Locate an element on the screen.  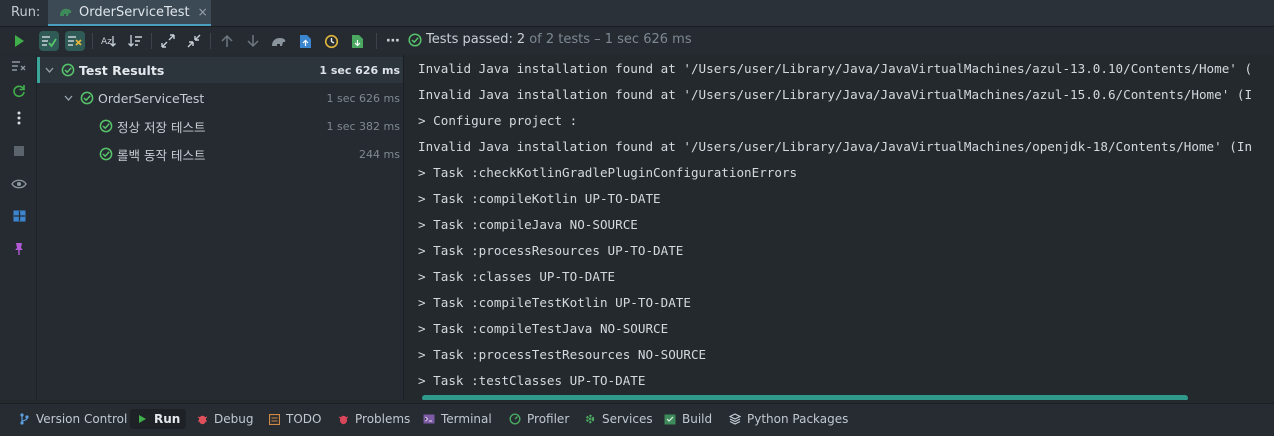
open-test-file-icon is located at coordinates (357, 41).